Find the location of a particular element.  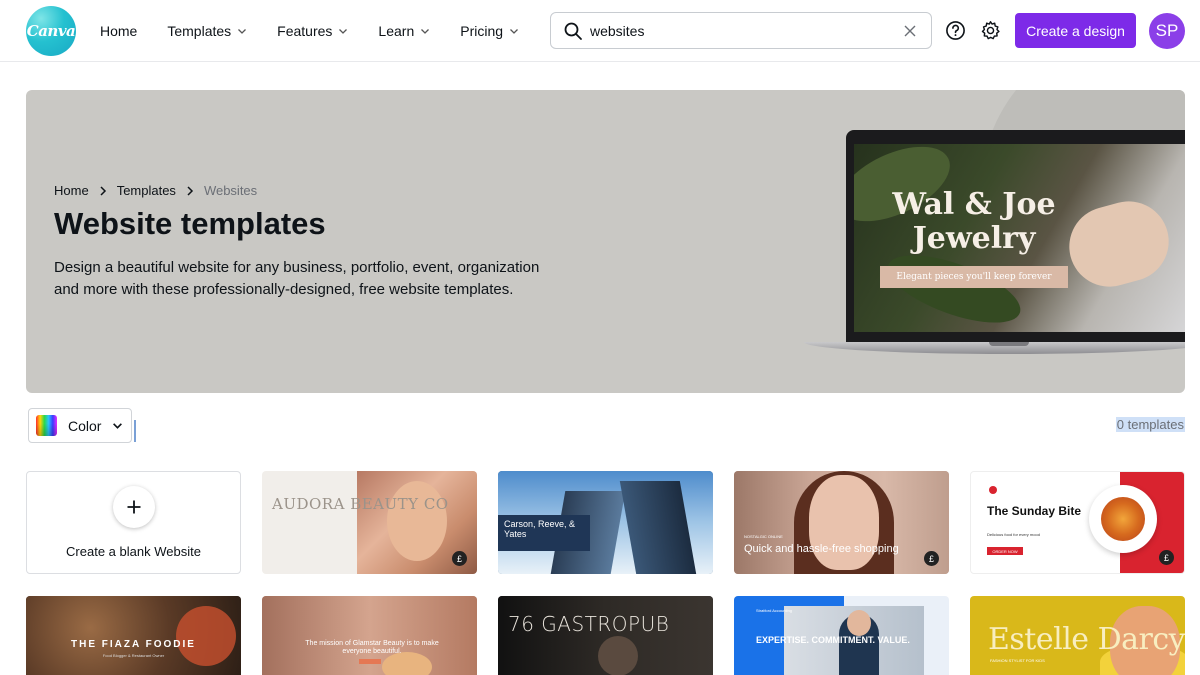

breadcrumb-websites: Websites is located at coordinates (230, 190).